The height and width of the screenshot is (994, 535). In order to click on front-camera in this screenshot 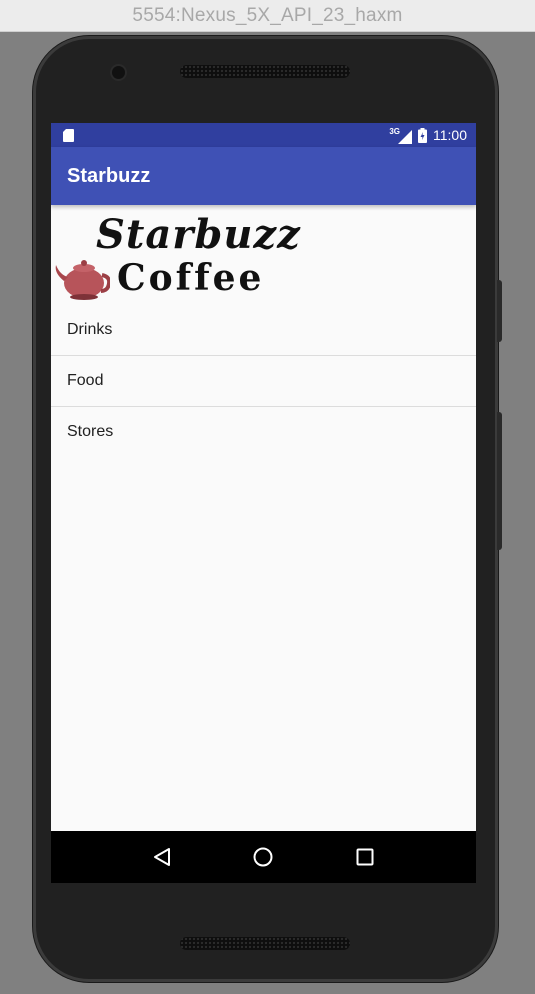, I will do `click(118, 72)`.